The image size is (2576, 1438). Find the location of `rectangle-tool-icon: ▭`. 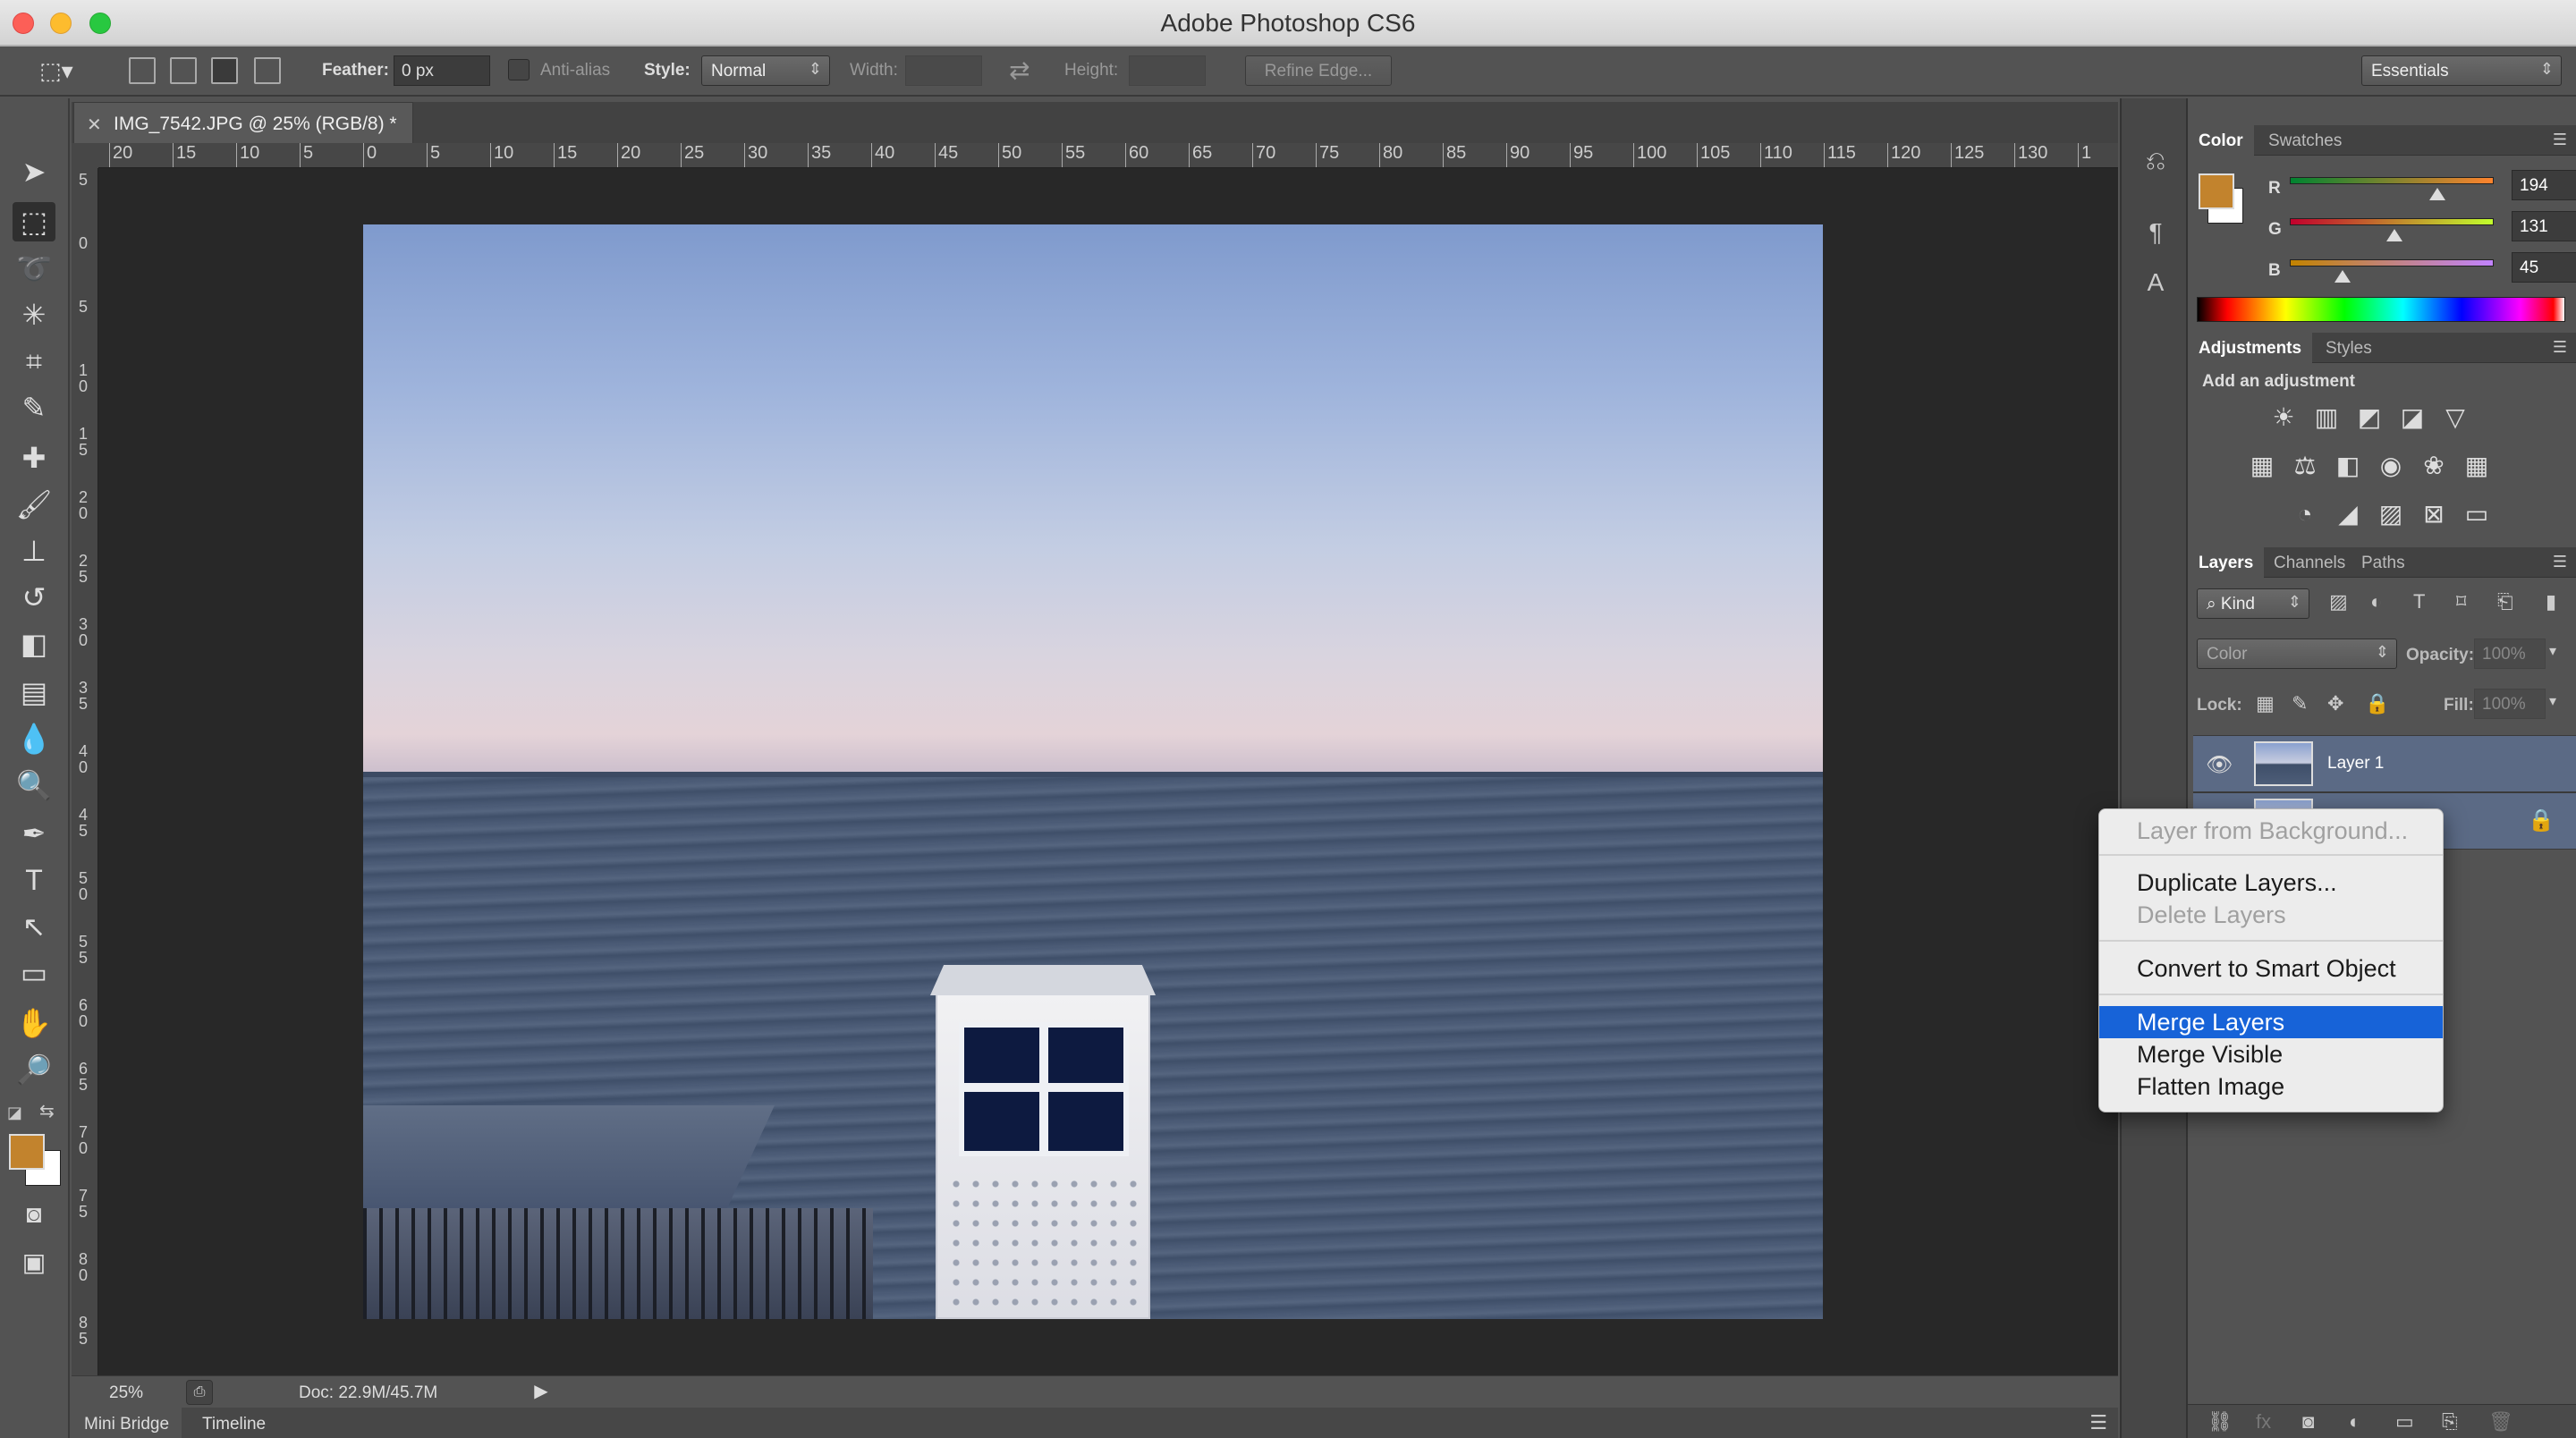

rectangle-tool-icon: ▭ is located at coordinates (34, 973).